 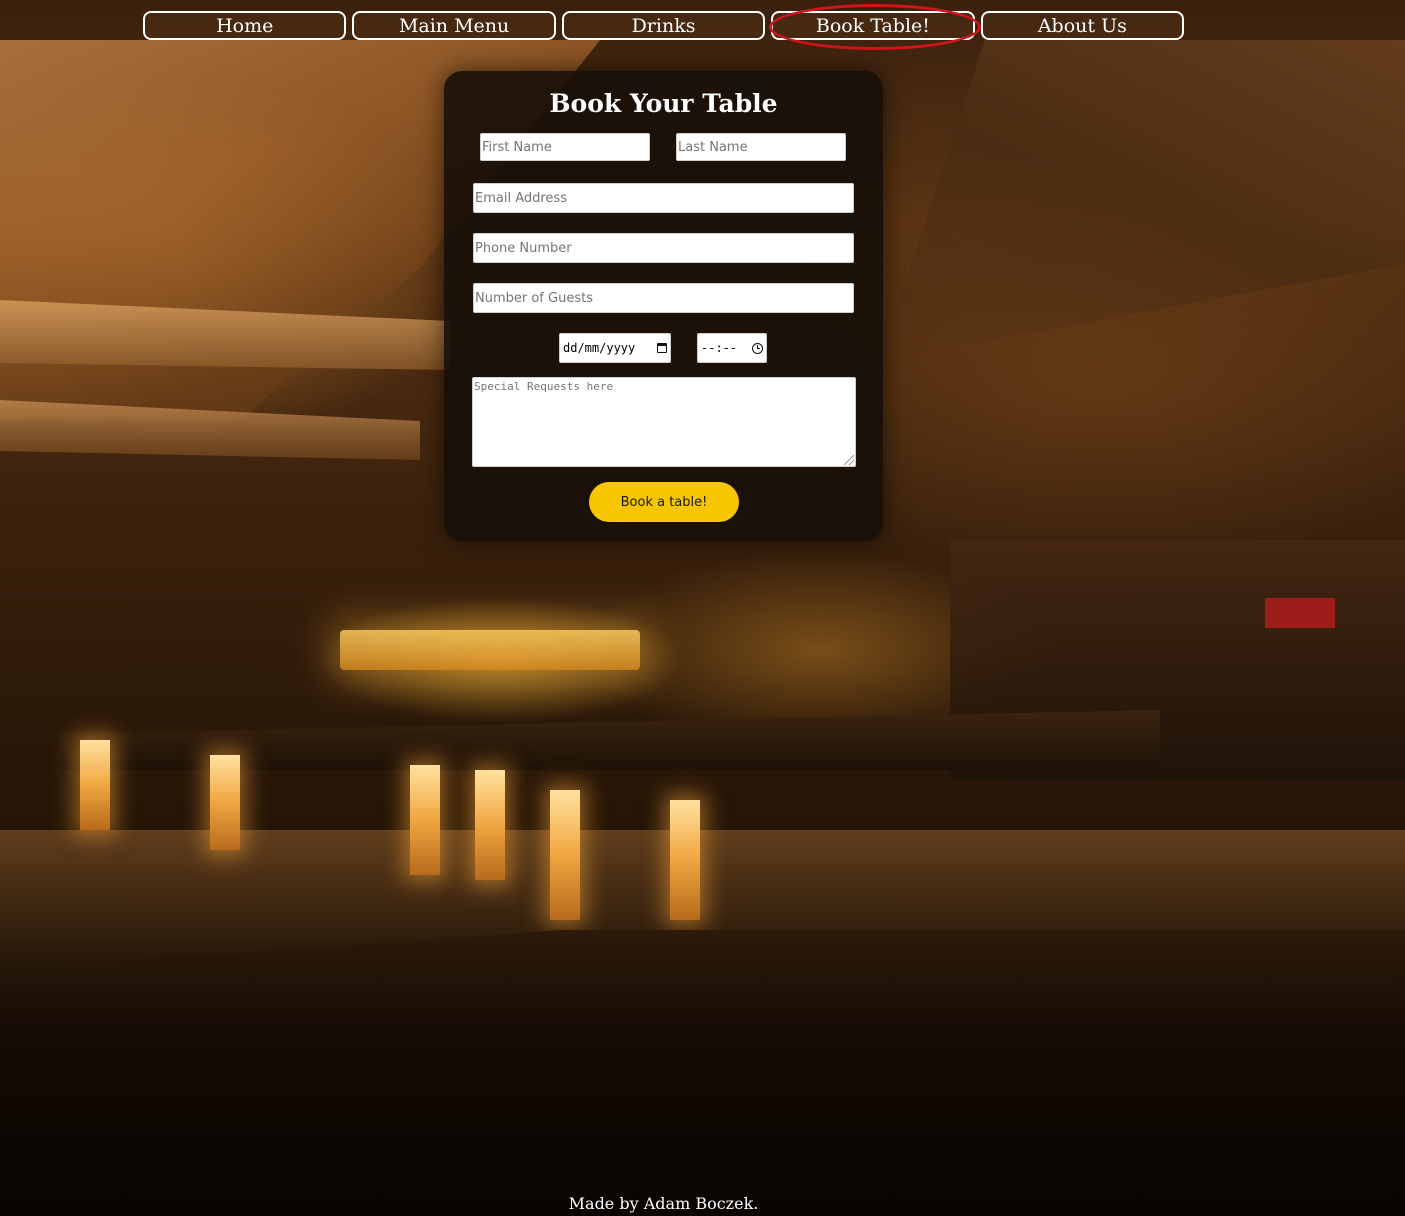 I want to click on phone-input, so click(x=663, y=248).